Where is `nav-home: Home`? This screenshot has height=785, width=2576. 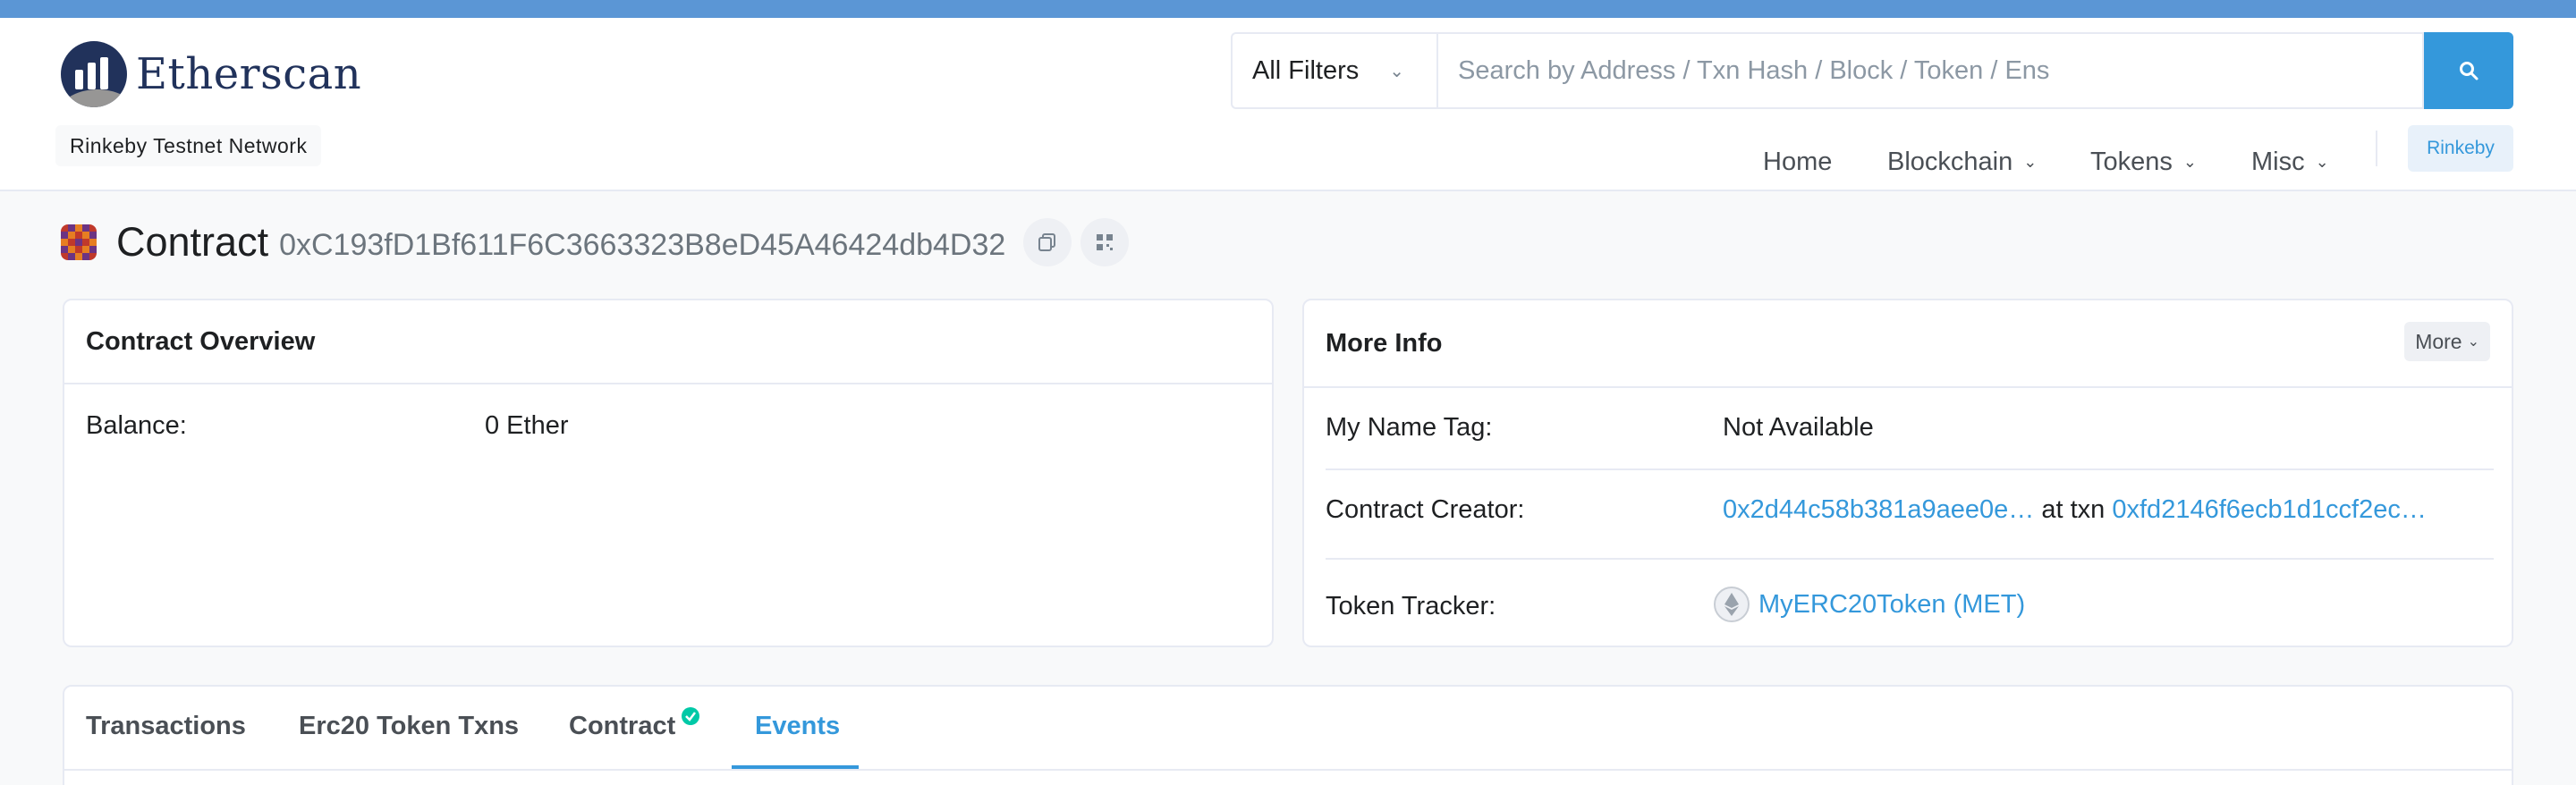 nav-home: Home is located at coordinates (1797, 162).